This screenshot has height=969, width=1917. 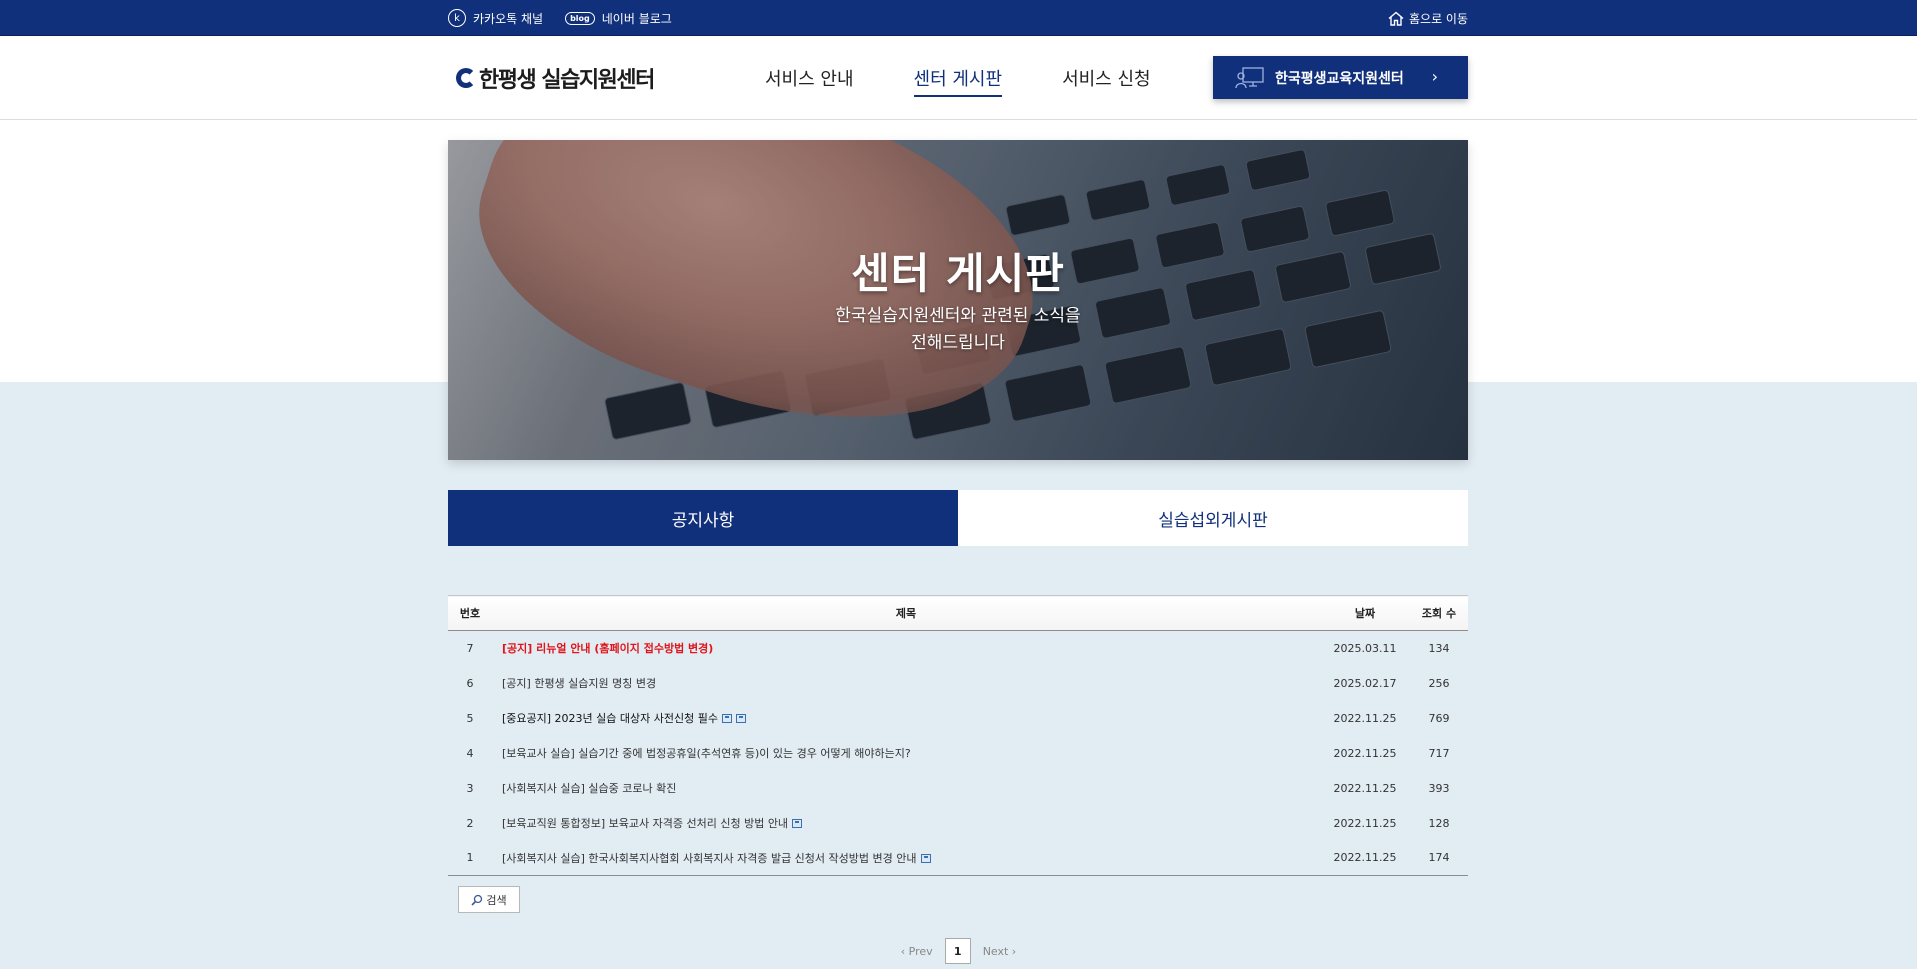 I want to click on table-row: 7 [공지] 리뉴얼 안내 (홈페이지 접수방법 변경) 2025.03.11 134, so click(x=958, y=648).